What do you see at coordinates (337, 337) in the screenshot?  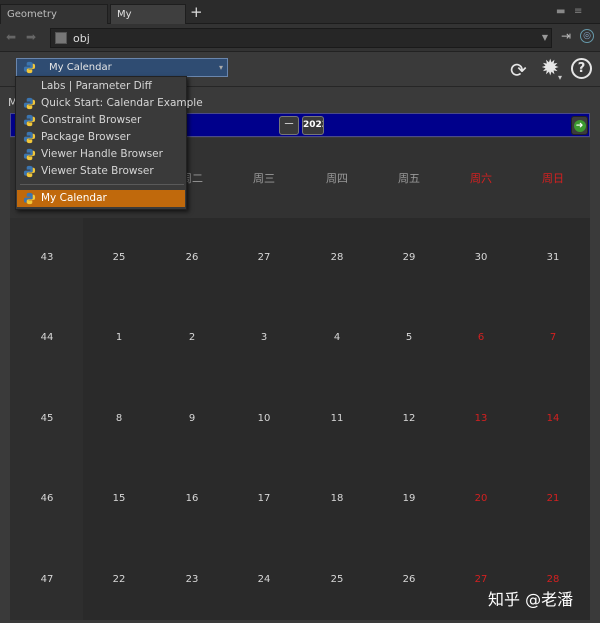 I see `day-cell: 4` at bounding box center [337, 337].